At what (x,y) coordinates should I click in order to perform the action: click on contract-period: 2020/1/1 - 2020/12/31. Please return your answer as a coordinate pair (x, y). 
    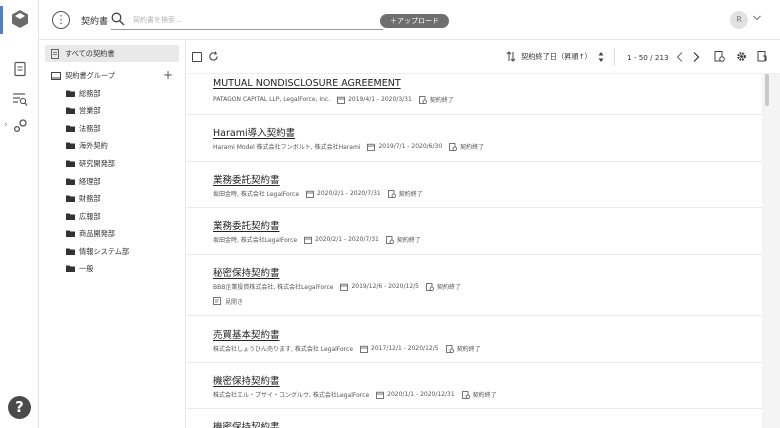
    Looking at the image, I should click on (421, 394).